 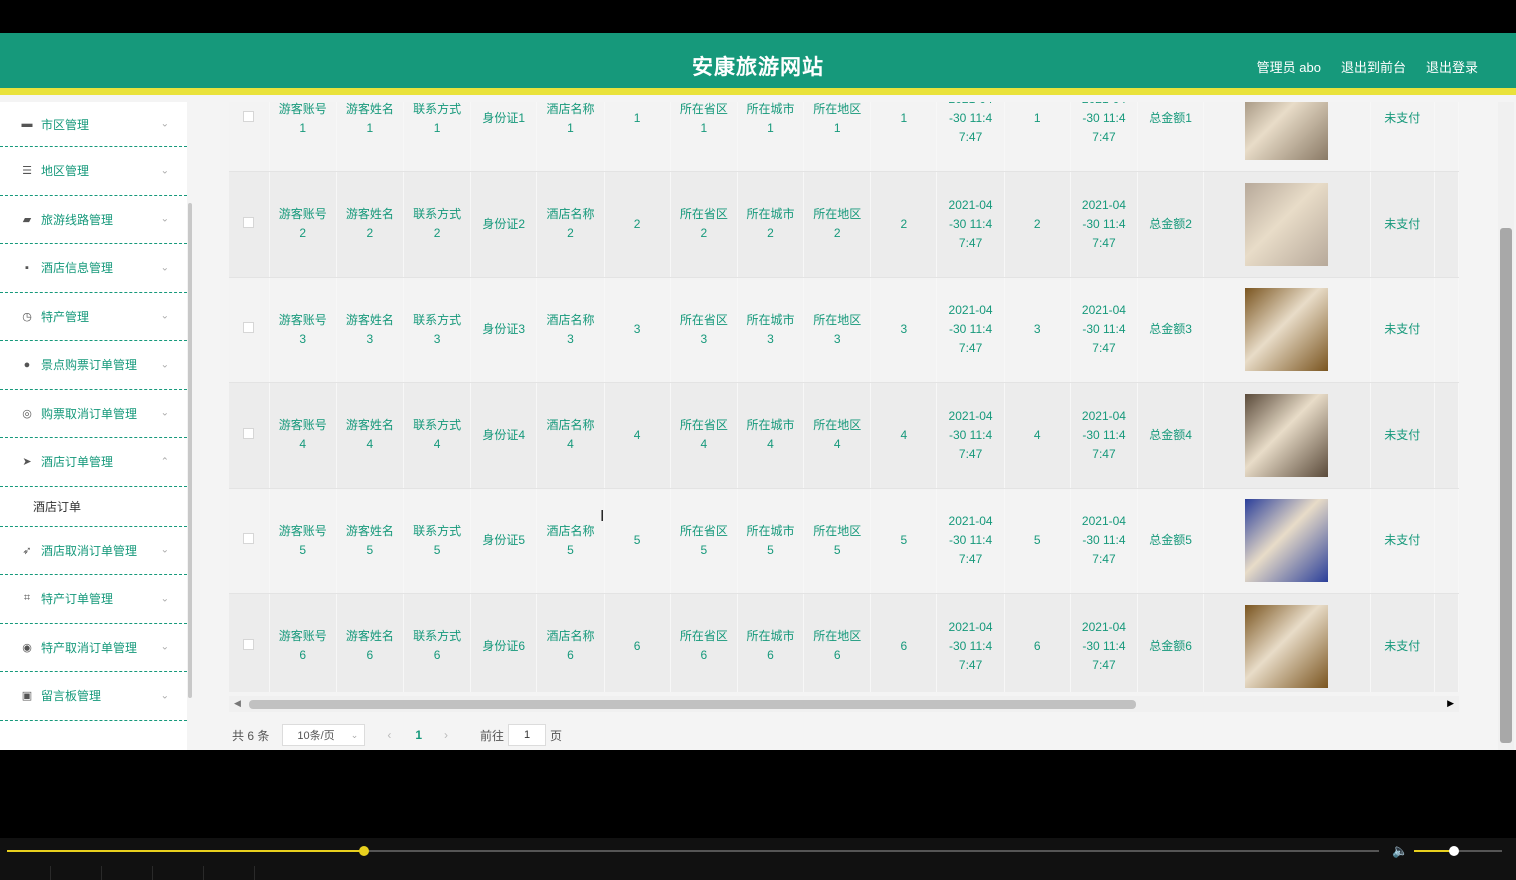 What do you see at coordinates (27, 550) in the screenshot?
I see `navigation-icon: ➶` at bounding box center [27, 550].